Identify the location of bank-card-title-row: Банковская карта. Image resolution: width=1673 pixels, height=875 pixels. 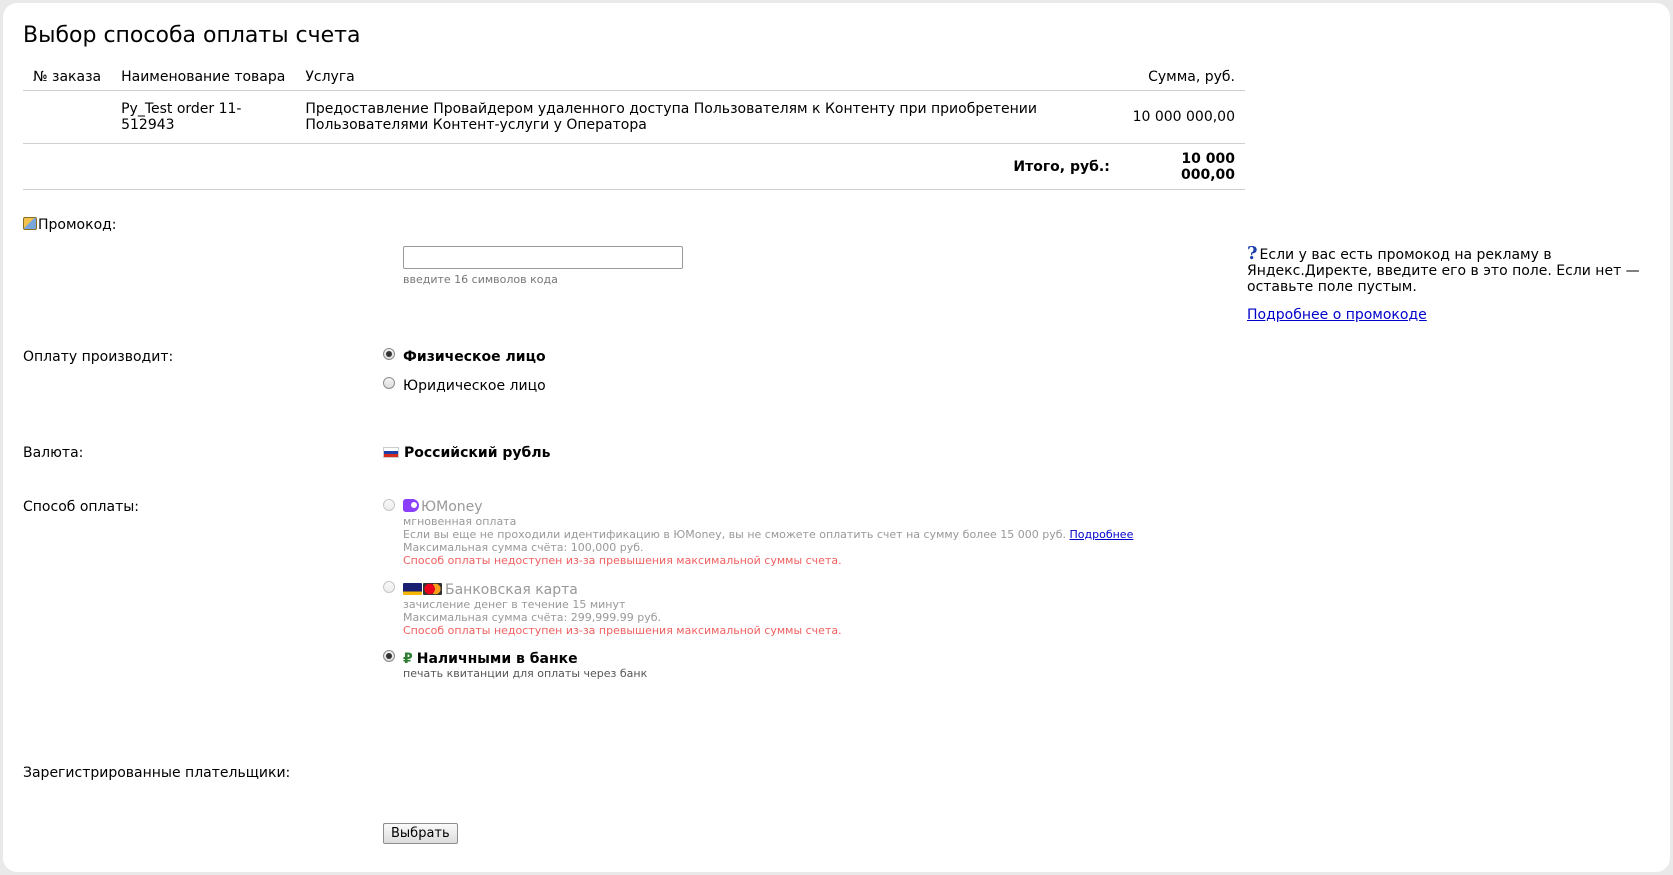
(490, 590).